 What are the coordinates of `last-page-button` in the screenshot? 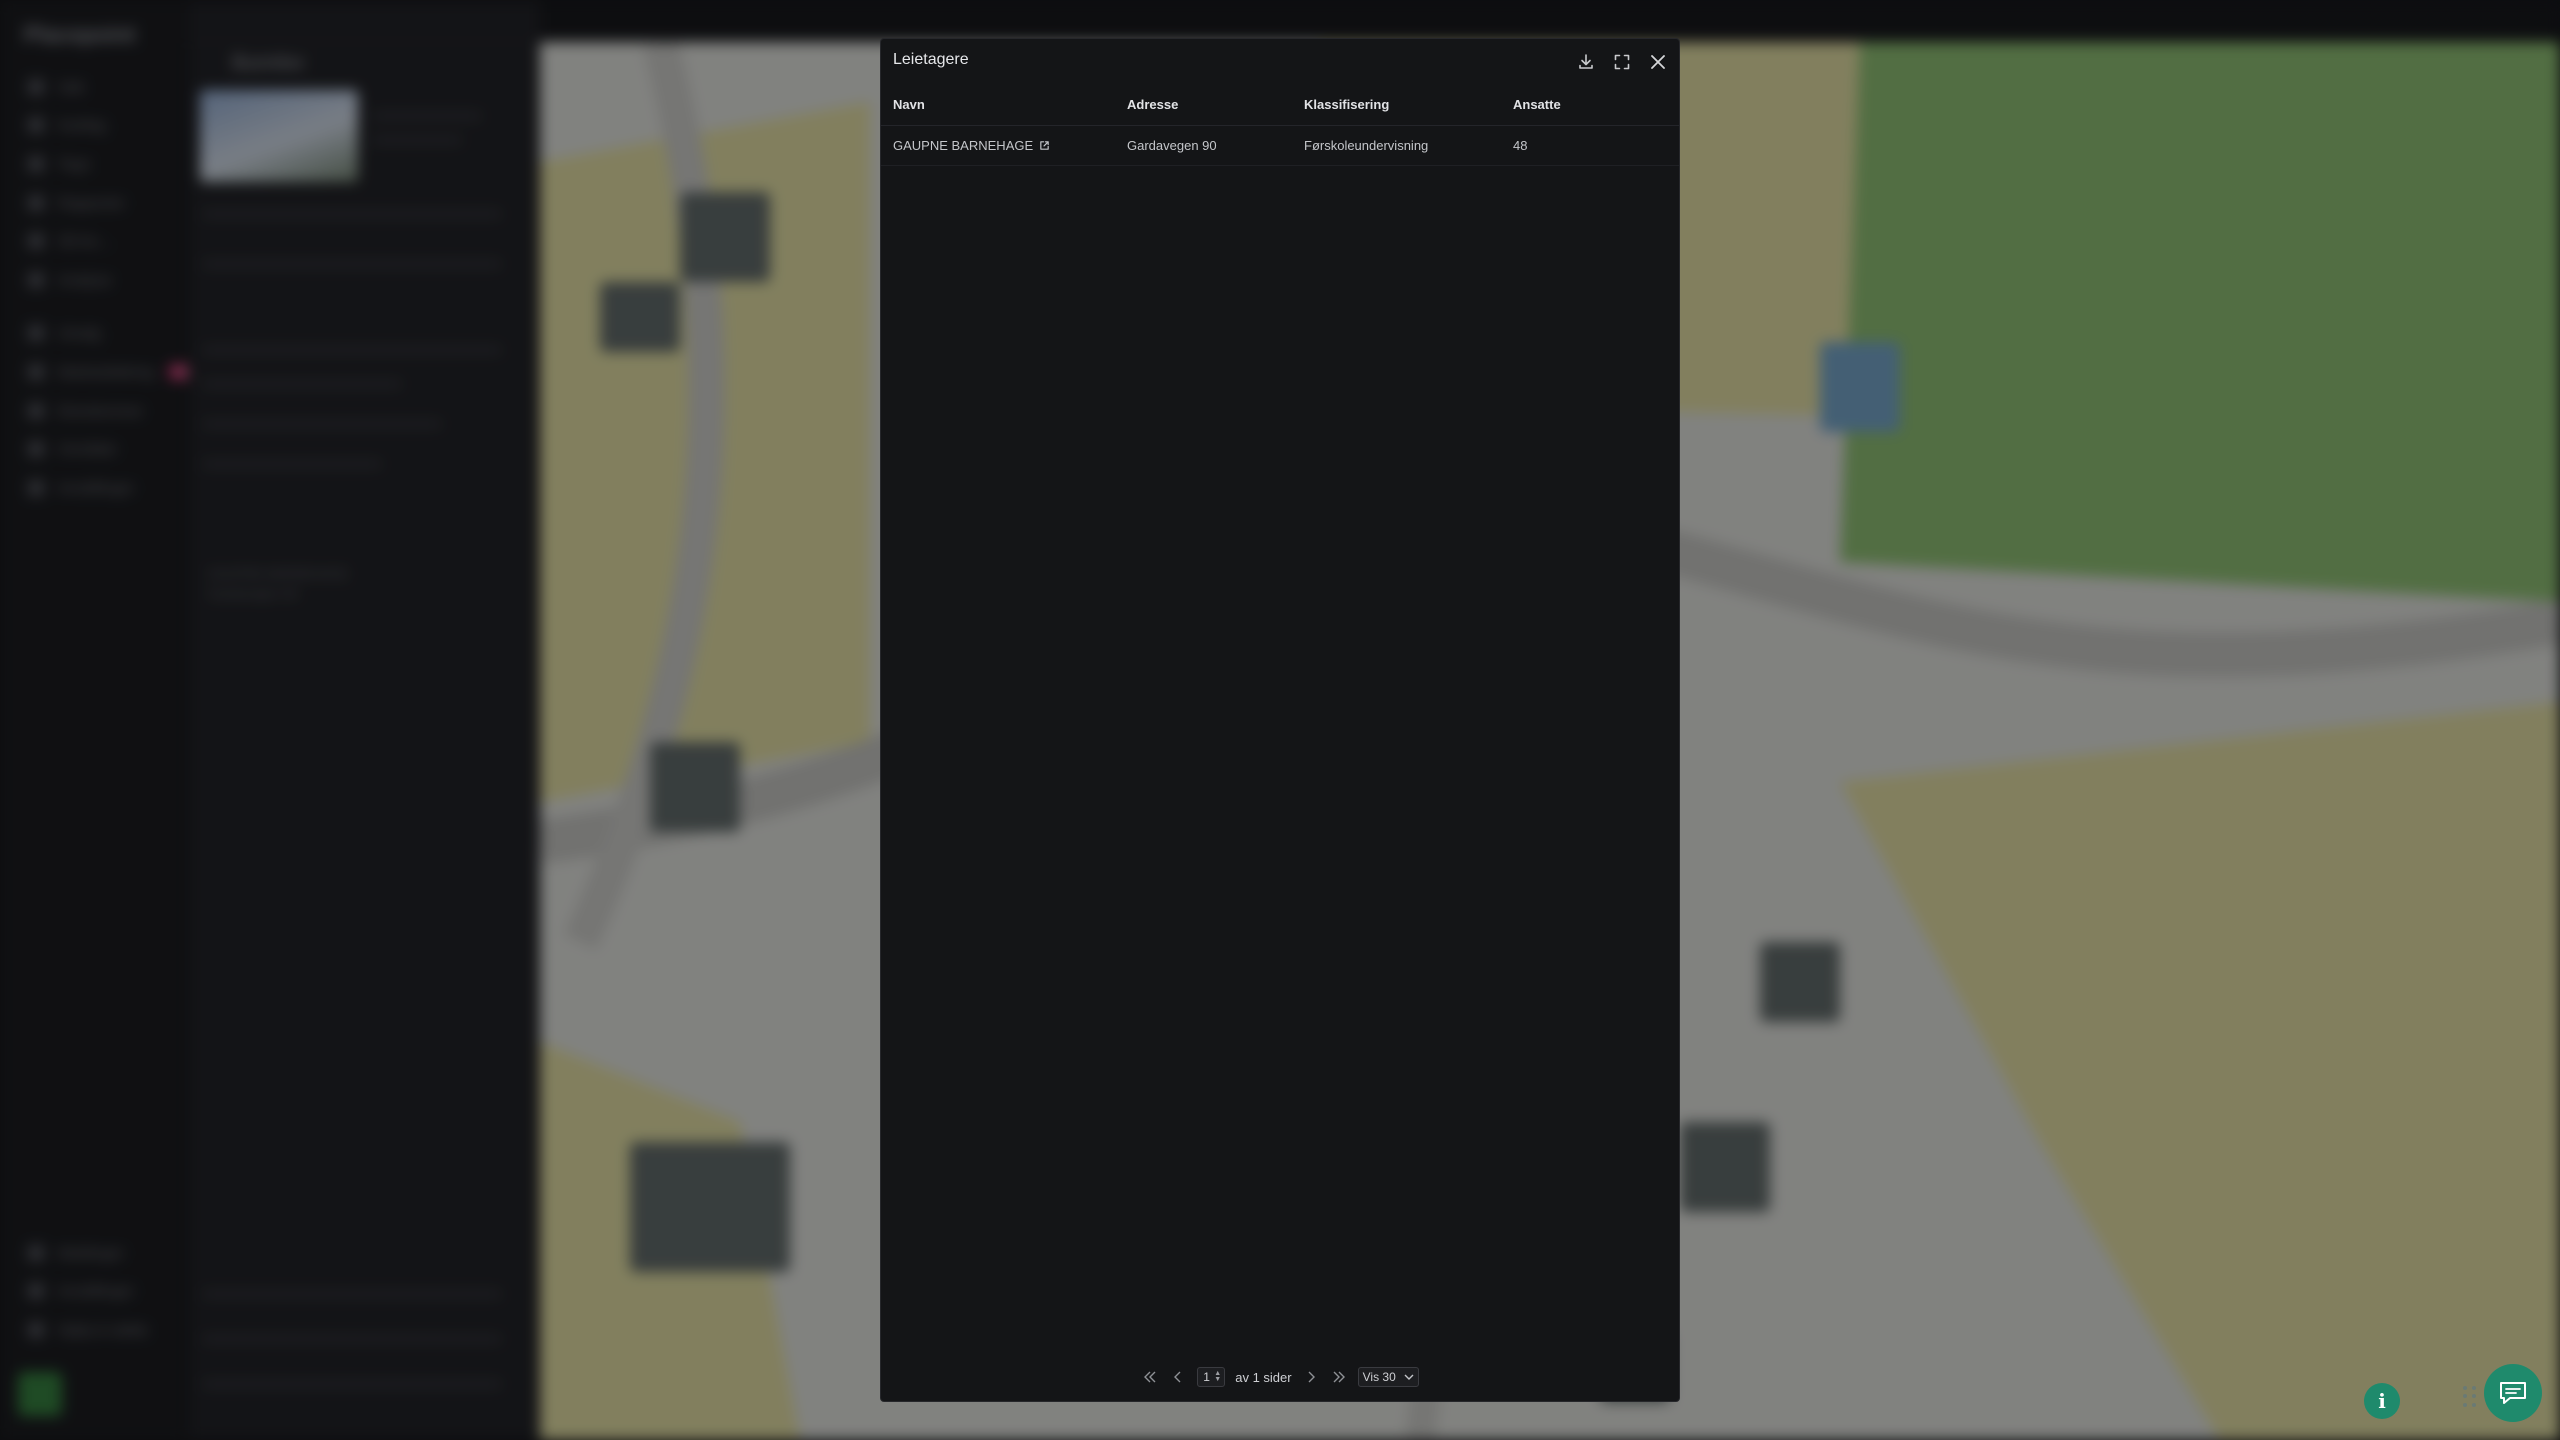 It's located at (1339, 1377).